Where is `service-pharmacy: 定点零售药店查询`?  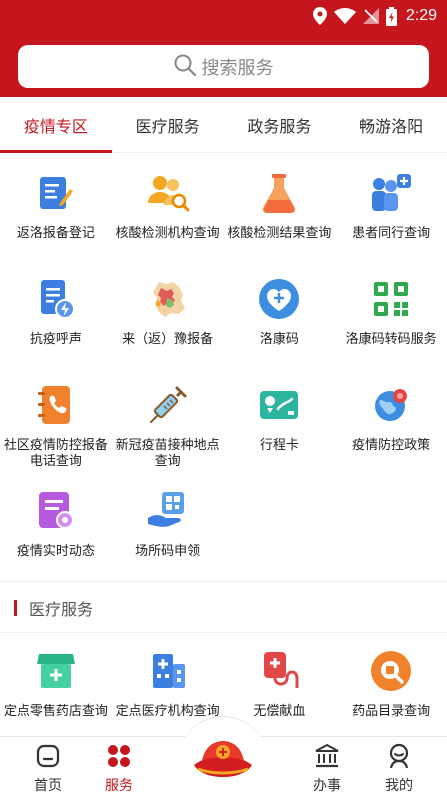
service-pharmacy: 定点零售药店查询 is located at coordinates (56, 684).